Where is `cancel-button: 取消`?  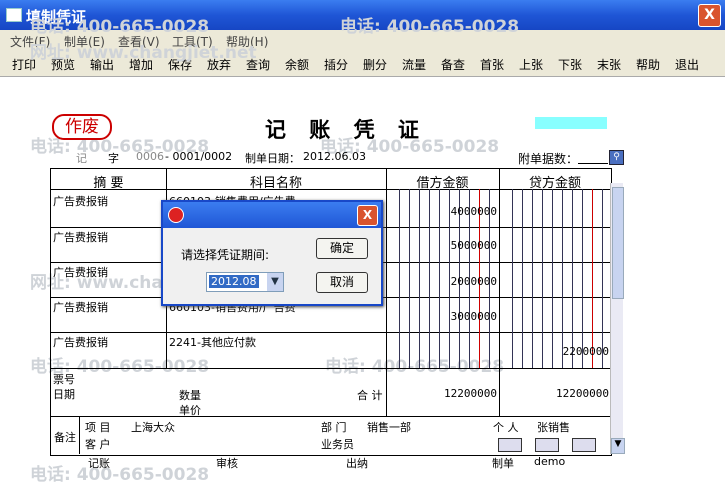 cancel-button: 取消 is located at coordinates (342, 282).